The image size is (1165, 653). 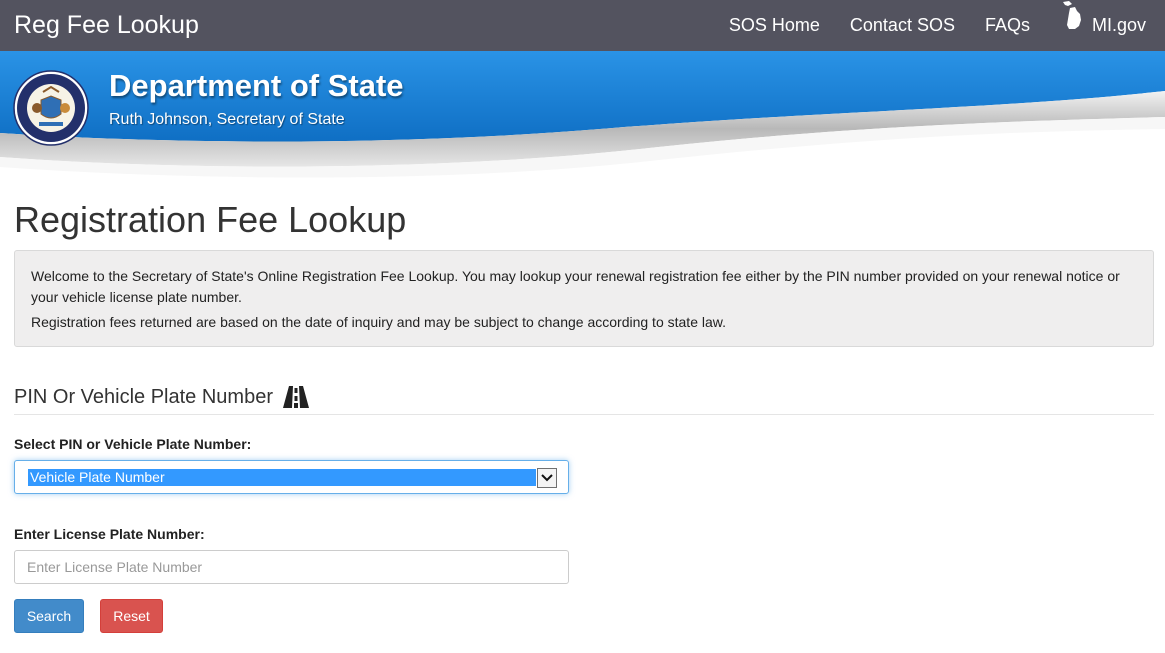 What do you see at coordinates (106, 25) in the screenshot?
I see `navbar-brand: Reg Fee Lookup` at bounding box center [106, 25].